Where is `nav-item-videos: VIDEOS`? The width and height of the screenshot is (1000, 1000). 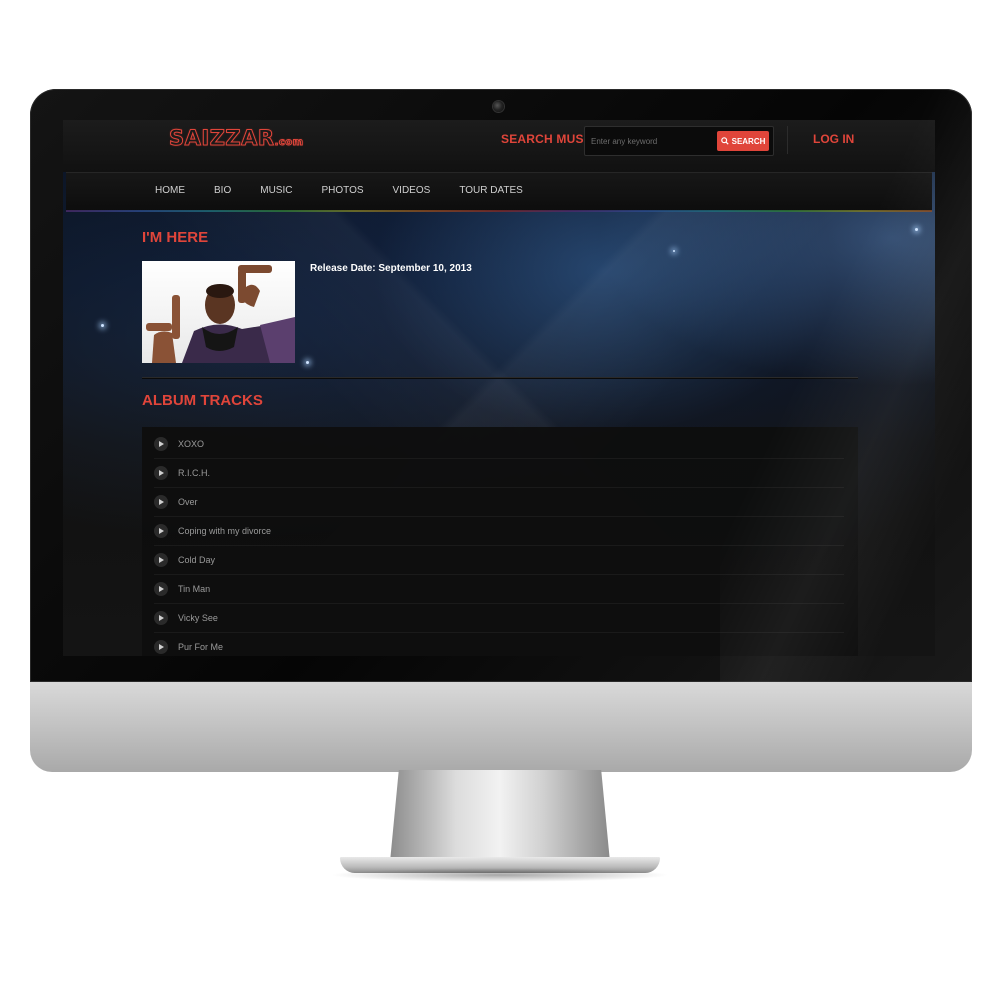
nav-item-videos: VIDEOS is located at coordinates (412, 190).